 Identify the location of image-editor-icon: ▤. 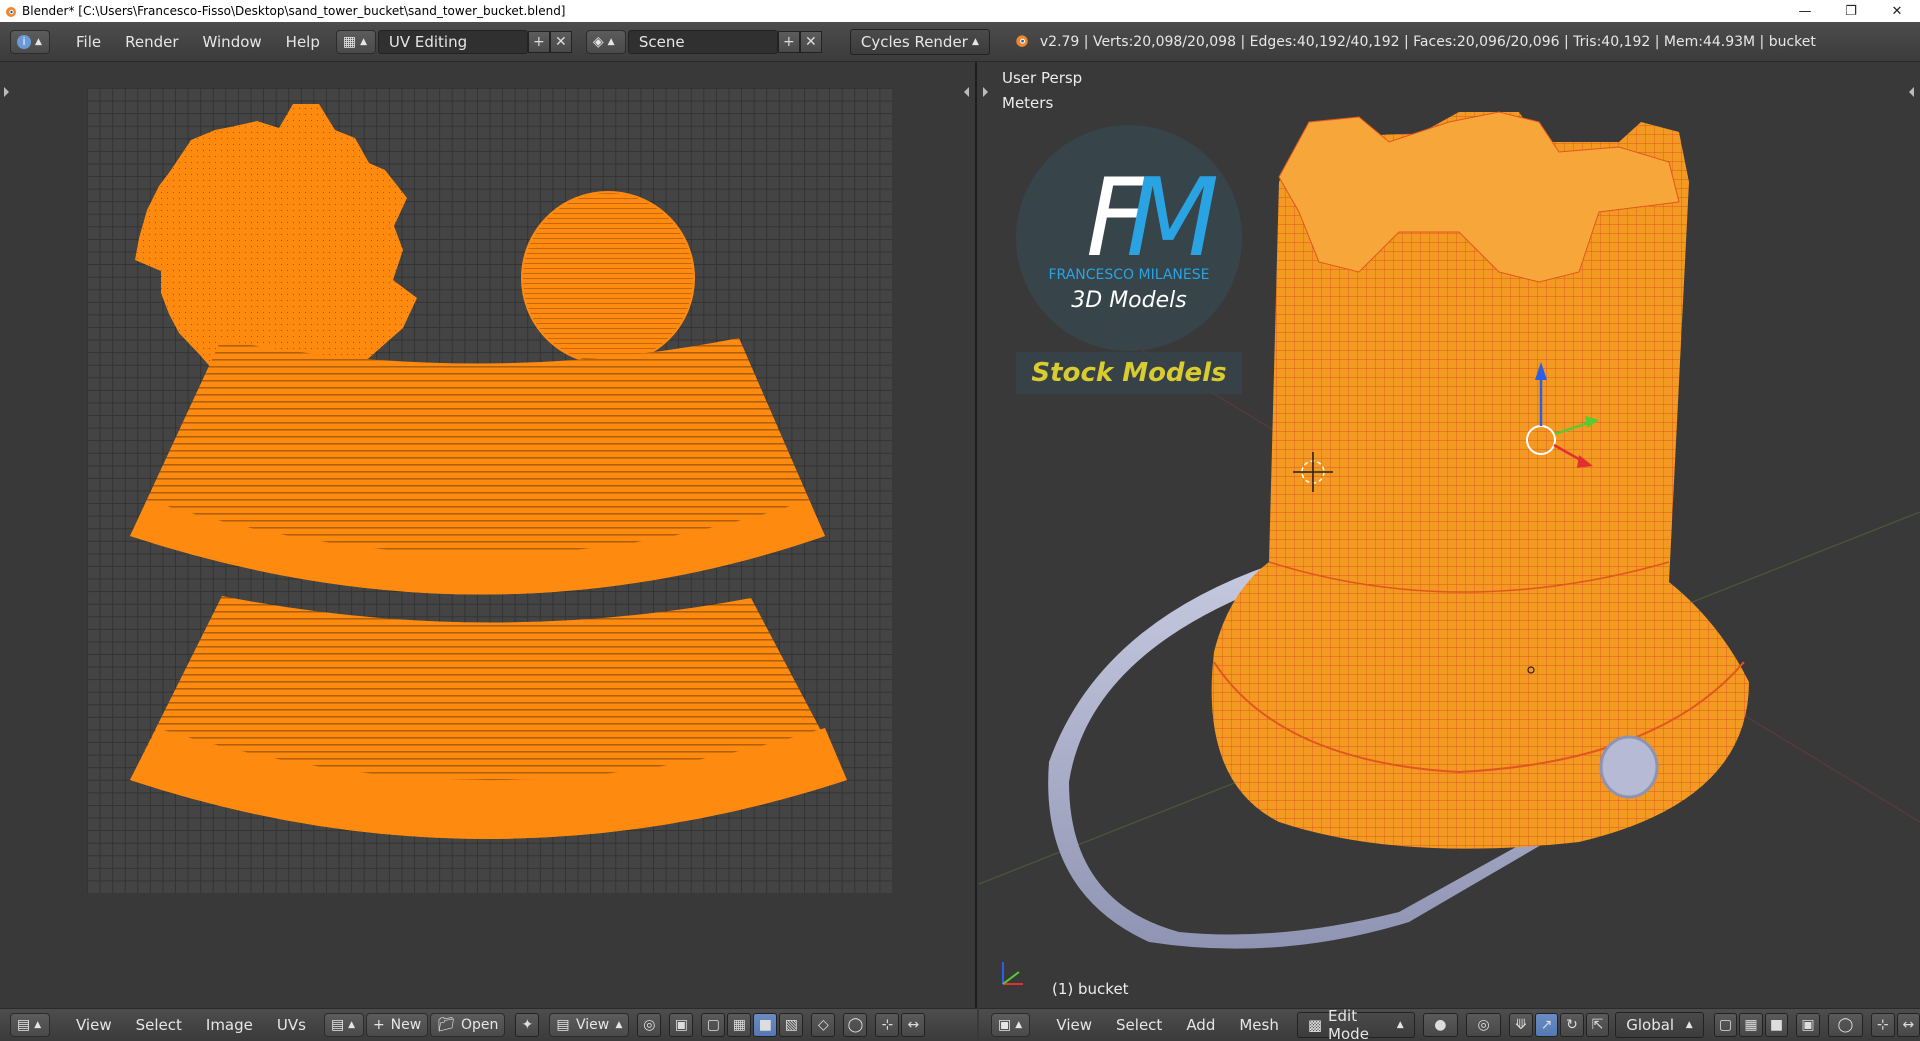
(24, 1025).